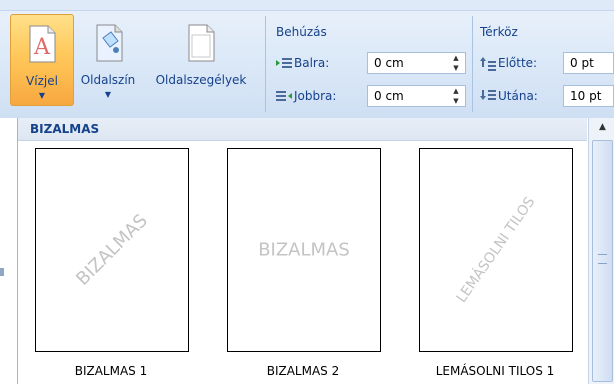 This screenshot has height=384, width=614. I want to click on watermark-caption: LEMÁSOLNI TILOS 1, so click(495, 371).